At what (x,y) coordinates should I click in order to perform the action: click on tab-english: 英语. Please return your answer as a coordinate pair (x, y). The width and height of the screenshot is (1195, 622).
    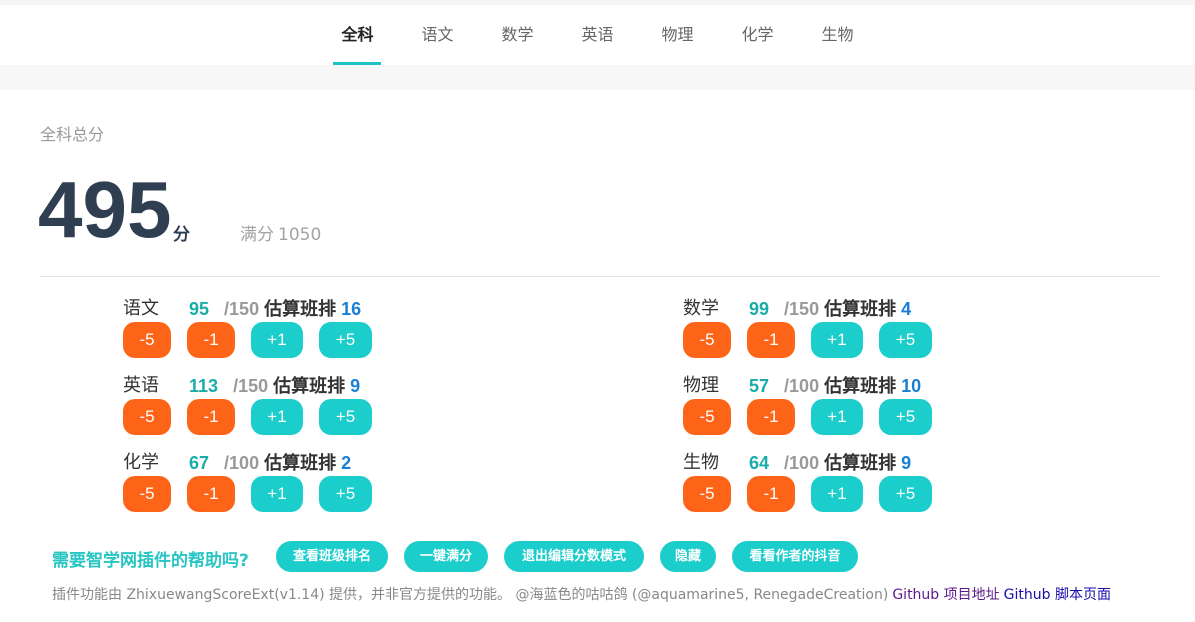
    Looking at the image, I should click on (597, 35).